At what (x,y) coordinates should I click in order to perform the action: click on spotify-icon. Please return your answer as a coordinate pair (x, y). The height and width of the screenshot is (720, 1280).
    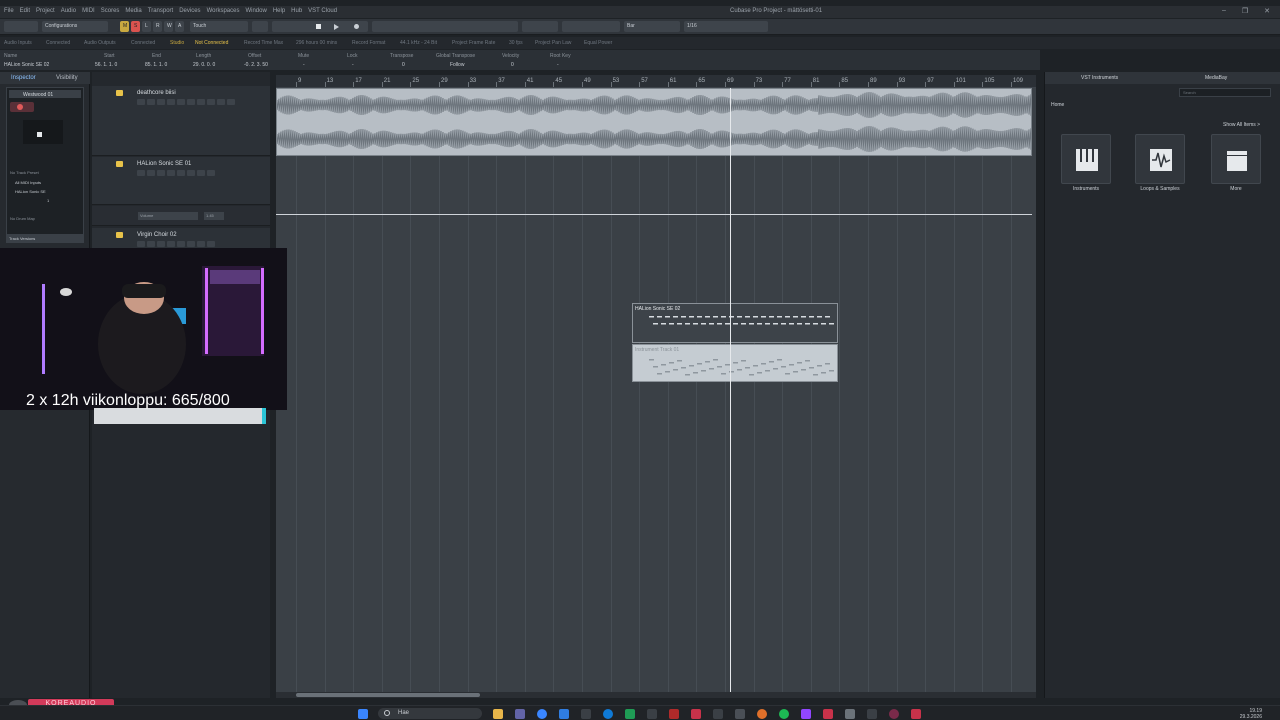
    Looking at the image, I should click on (784, 714).